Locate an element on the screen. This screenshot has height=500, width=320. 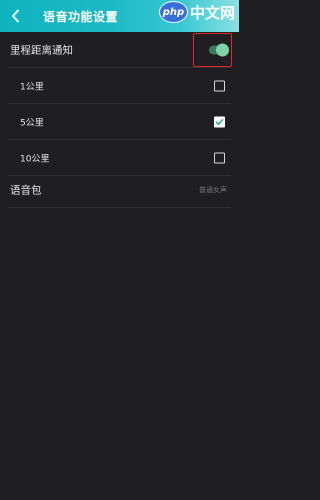
voice-pack-row: 语音包 普通女声 is located at coordinates (119, 190).